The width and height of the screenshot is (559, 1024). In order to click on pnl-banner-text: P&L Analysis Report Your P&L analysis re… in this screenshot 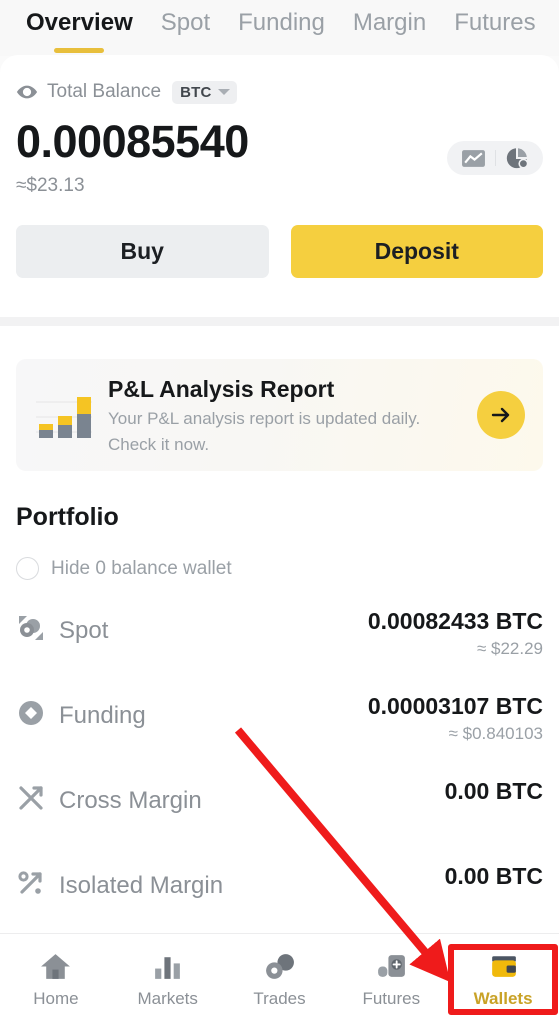, I will do `click(288, 415)`.